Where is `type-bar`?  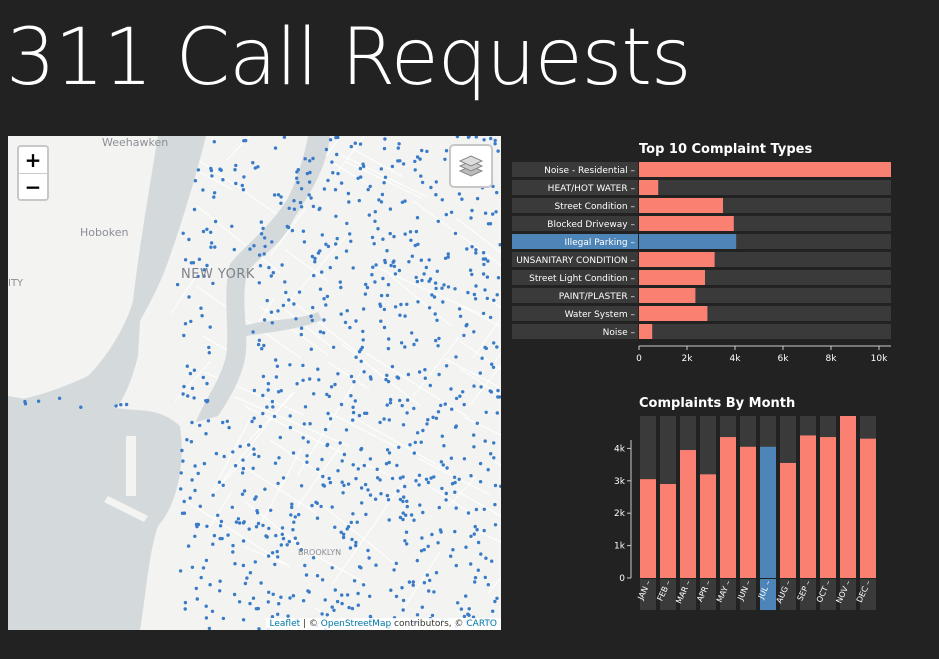 type-bar is located at coordinates (681, 205).